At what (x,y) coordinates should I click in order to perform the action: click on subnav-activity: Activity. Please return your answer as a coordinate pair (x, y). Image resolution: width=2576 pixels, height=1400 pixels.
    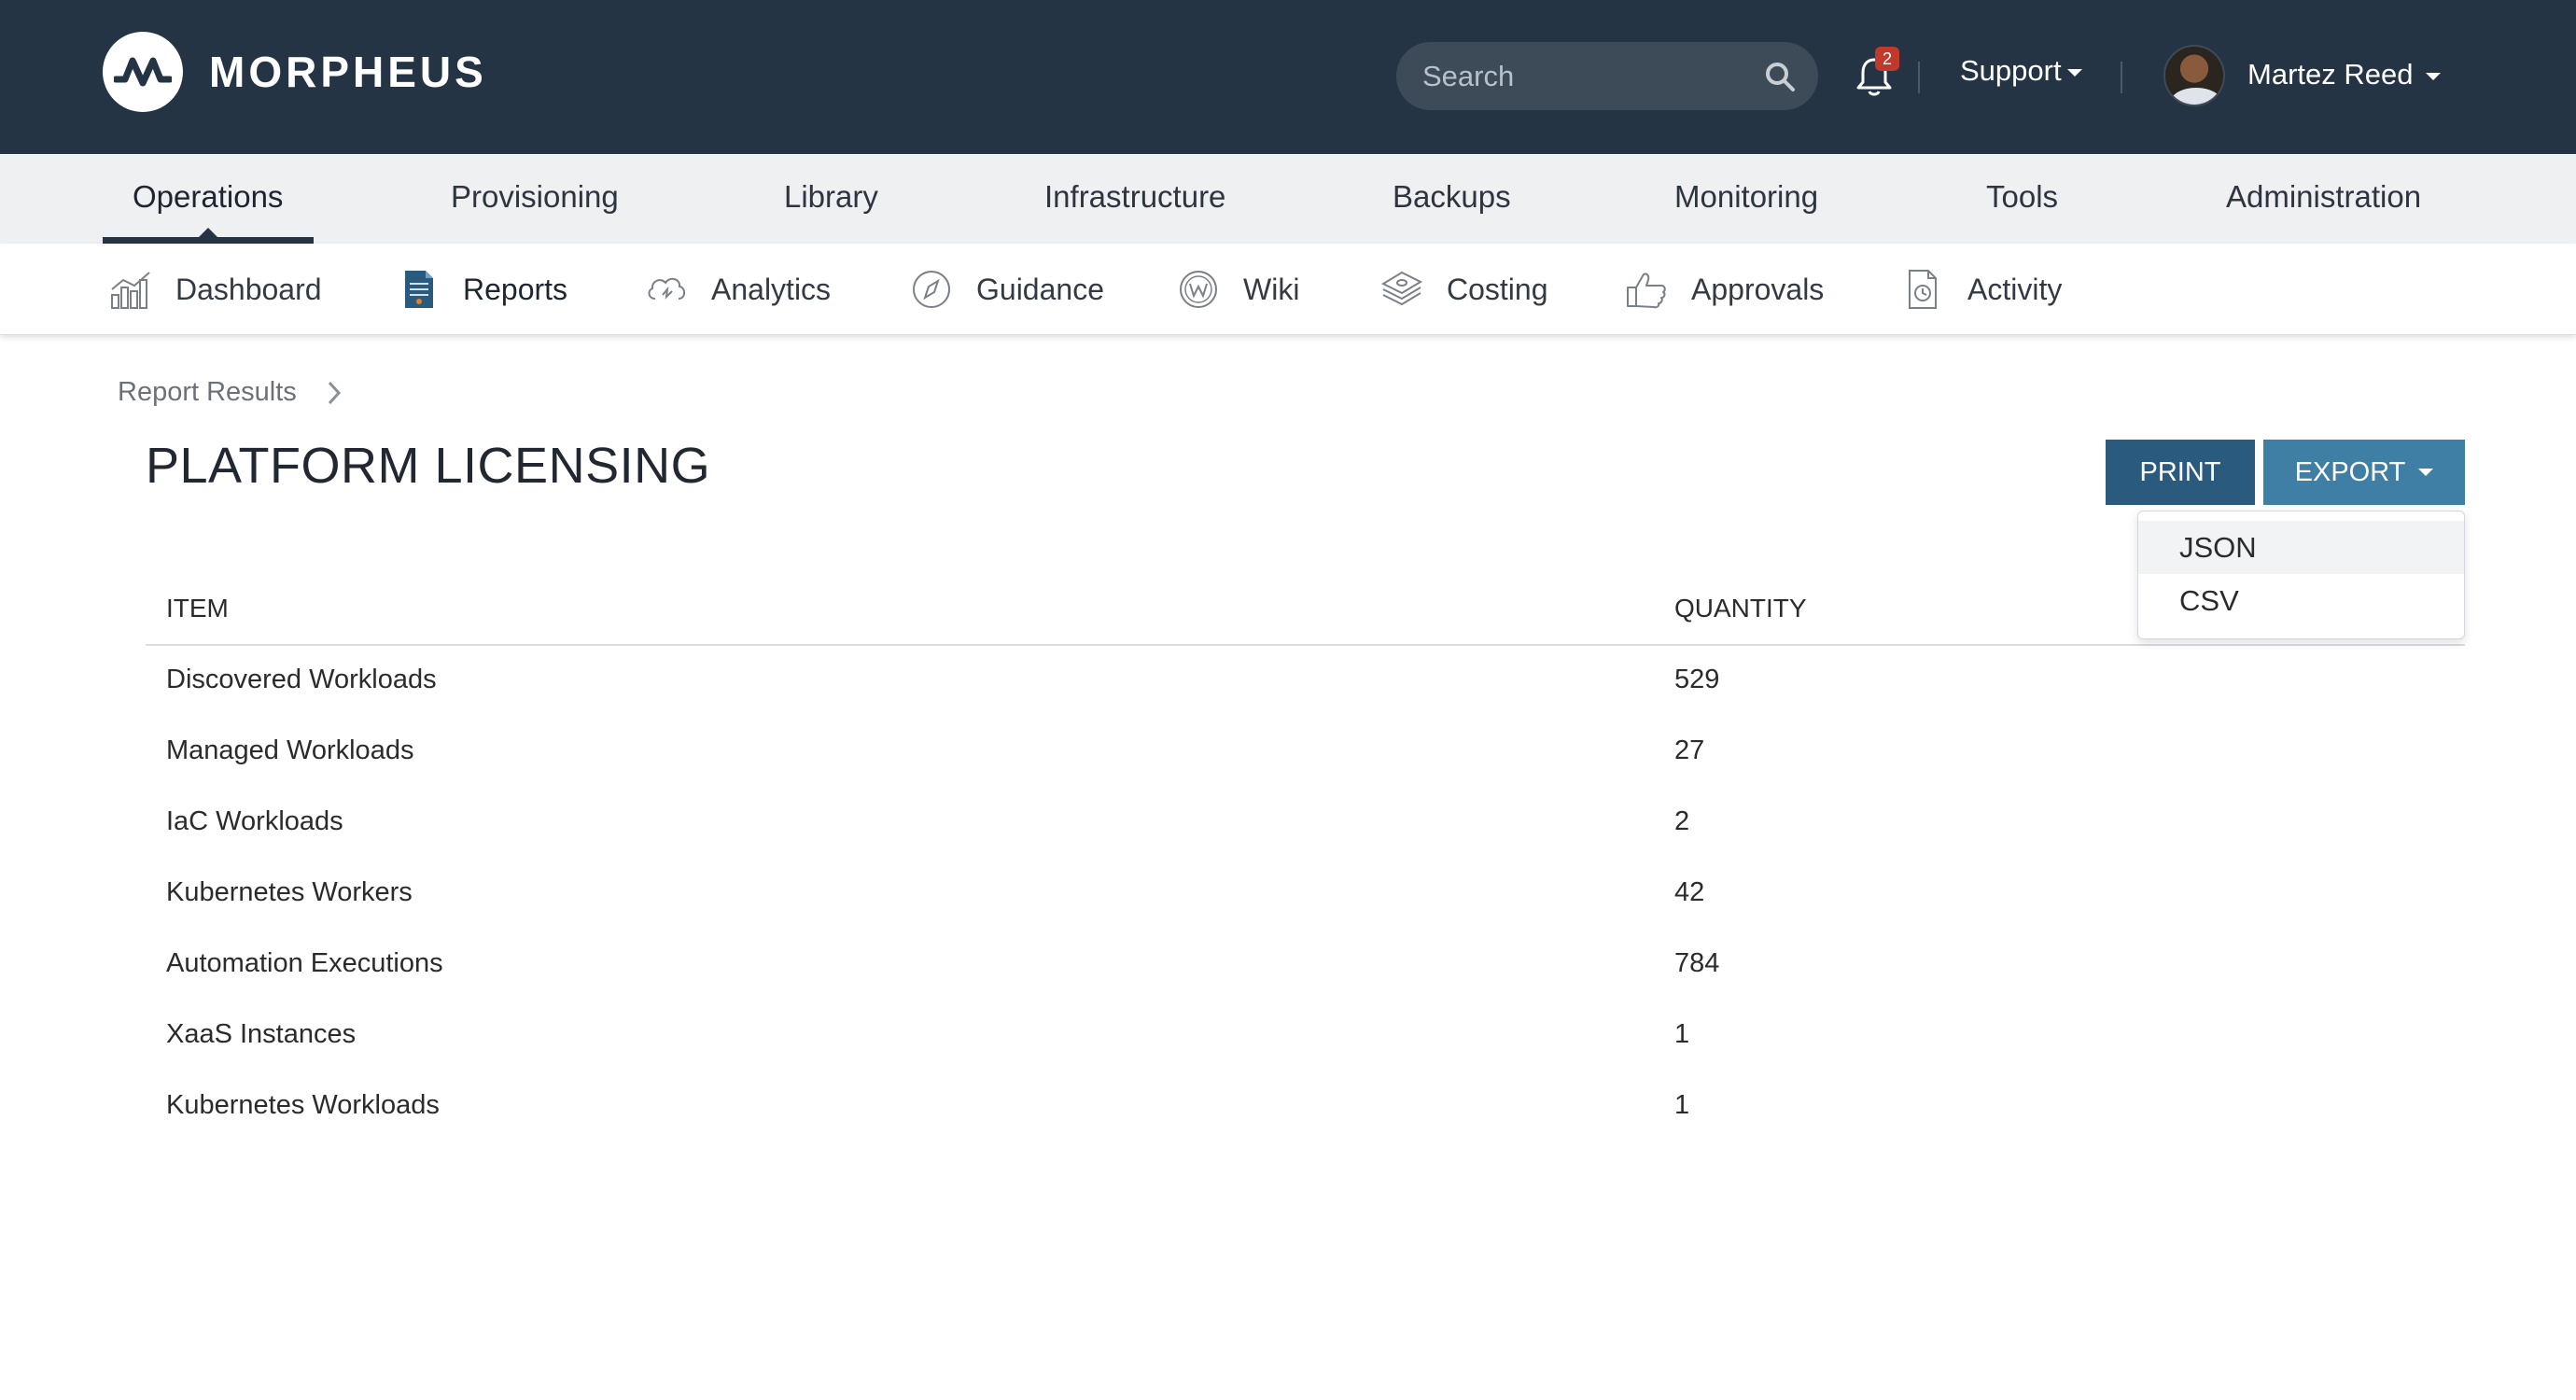
    Looking at the image, I should click on (1981, 289).